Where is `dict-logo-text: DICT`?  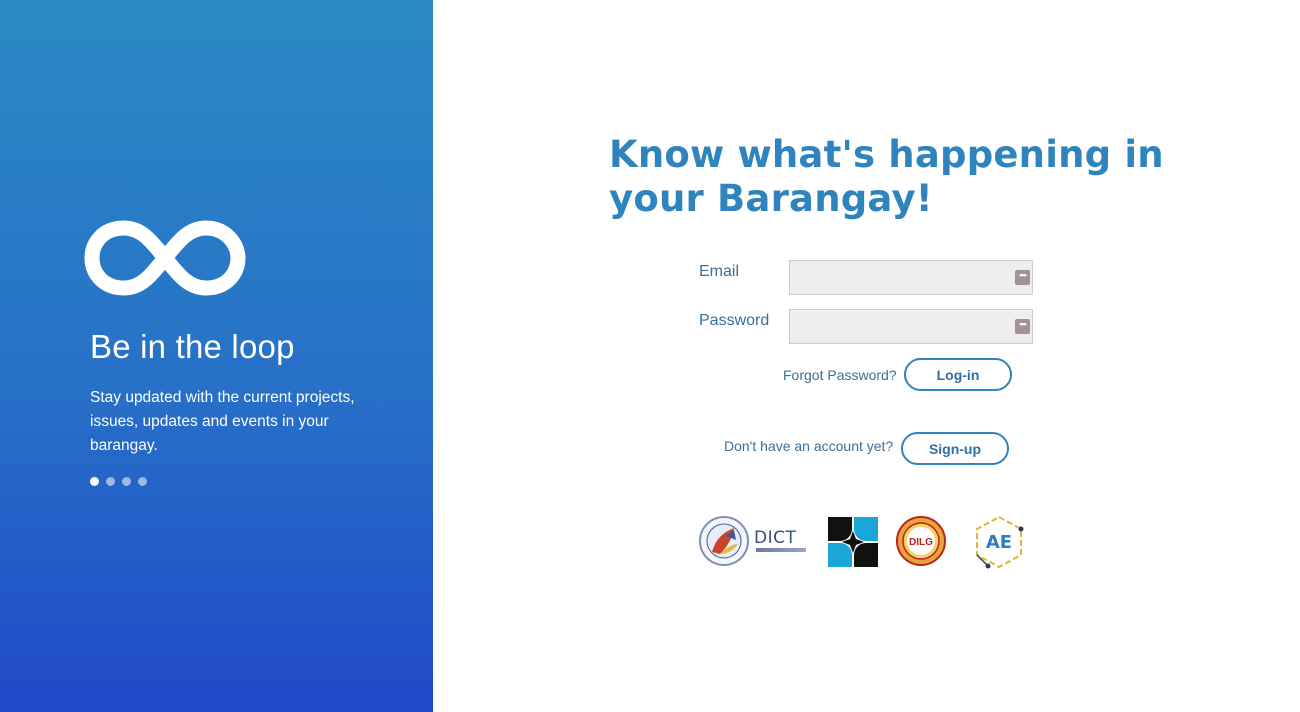 dict-logo-text: DICT is located at coordinates (775, 538).